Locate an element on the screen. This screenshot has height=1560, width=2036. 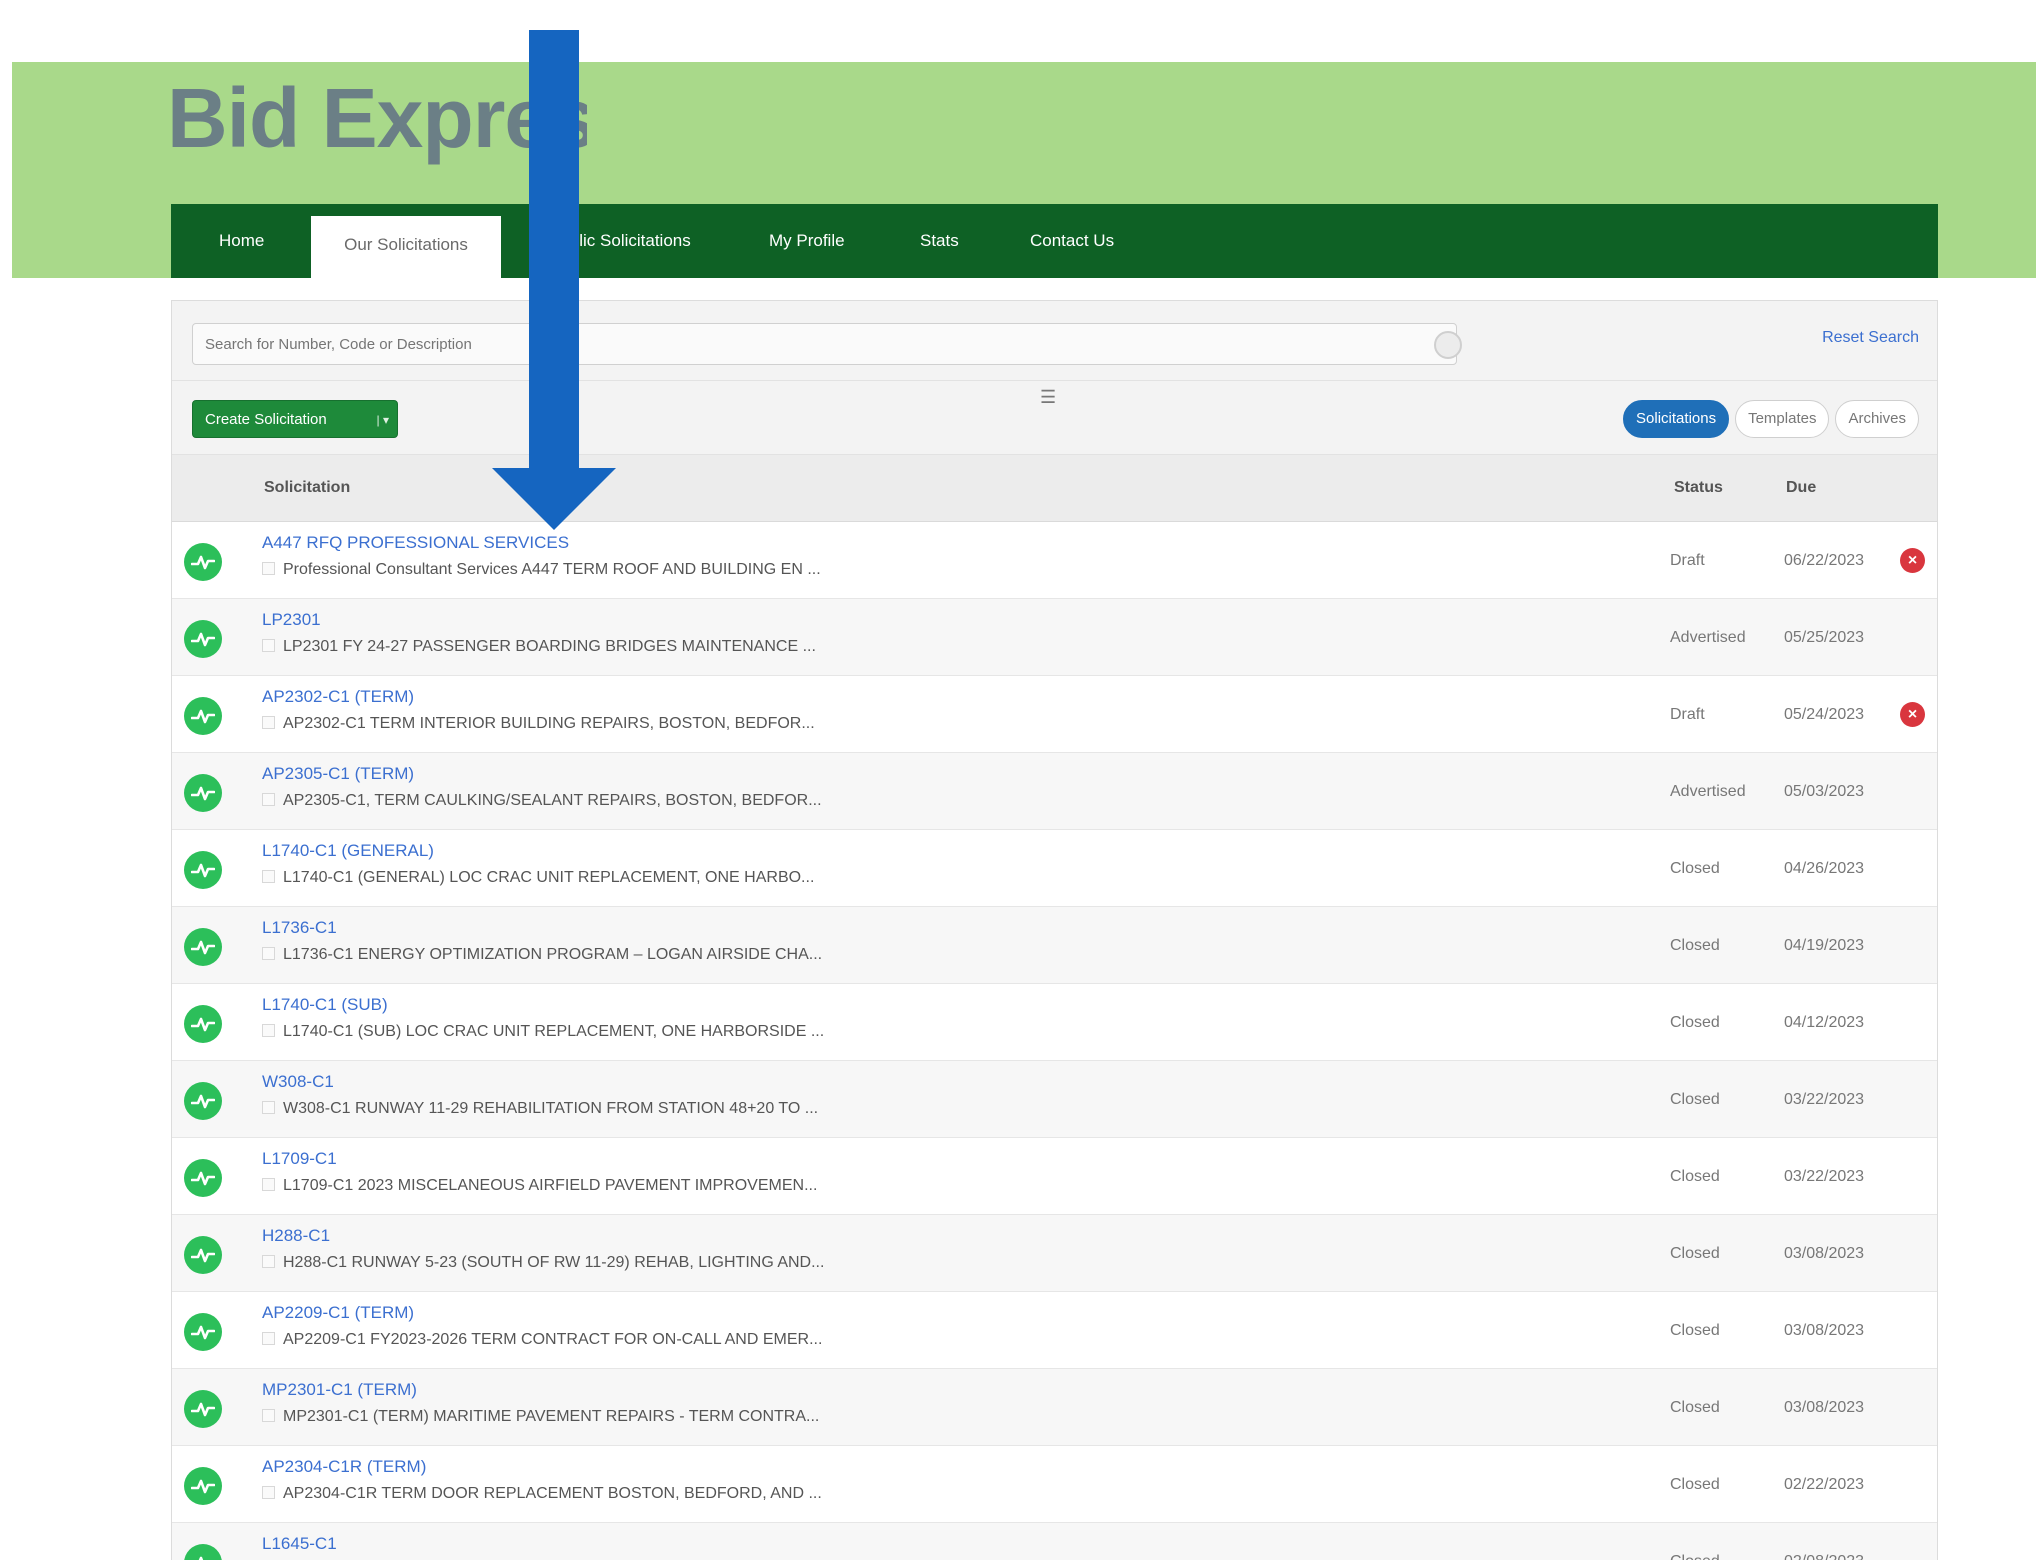
caret-down-icon: | ▾ is located at coordinates (383, 420).